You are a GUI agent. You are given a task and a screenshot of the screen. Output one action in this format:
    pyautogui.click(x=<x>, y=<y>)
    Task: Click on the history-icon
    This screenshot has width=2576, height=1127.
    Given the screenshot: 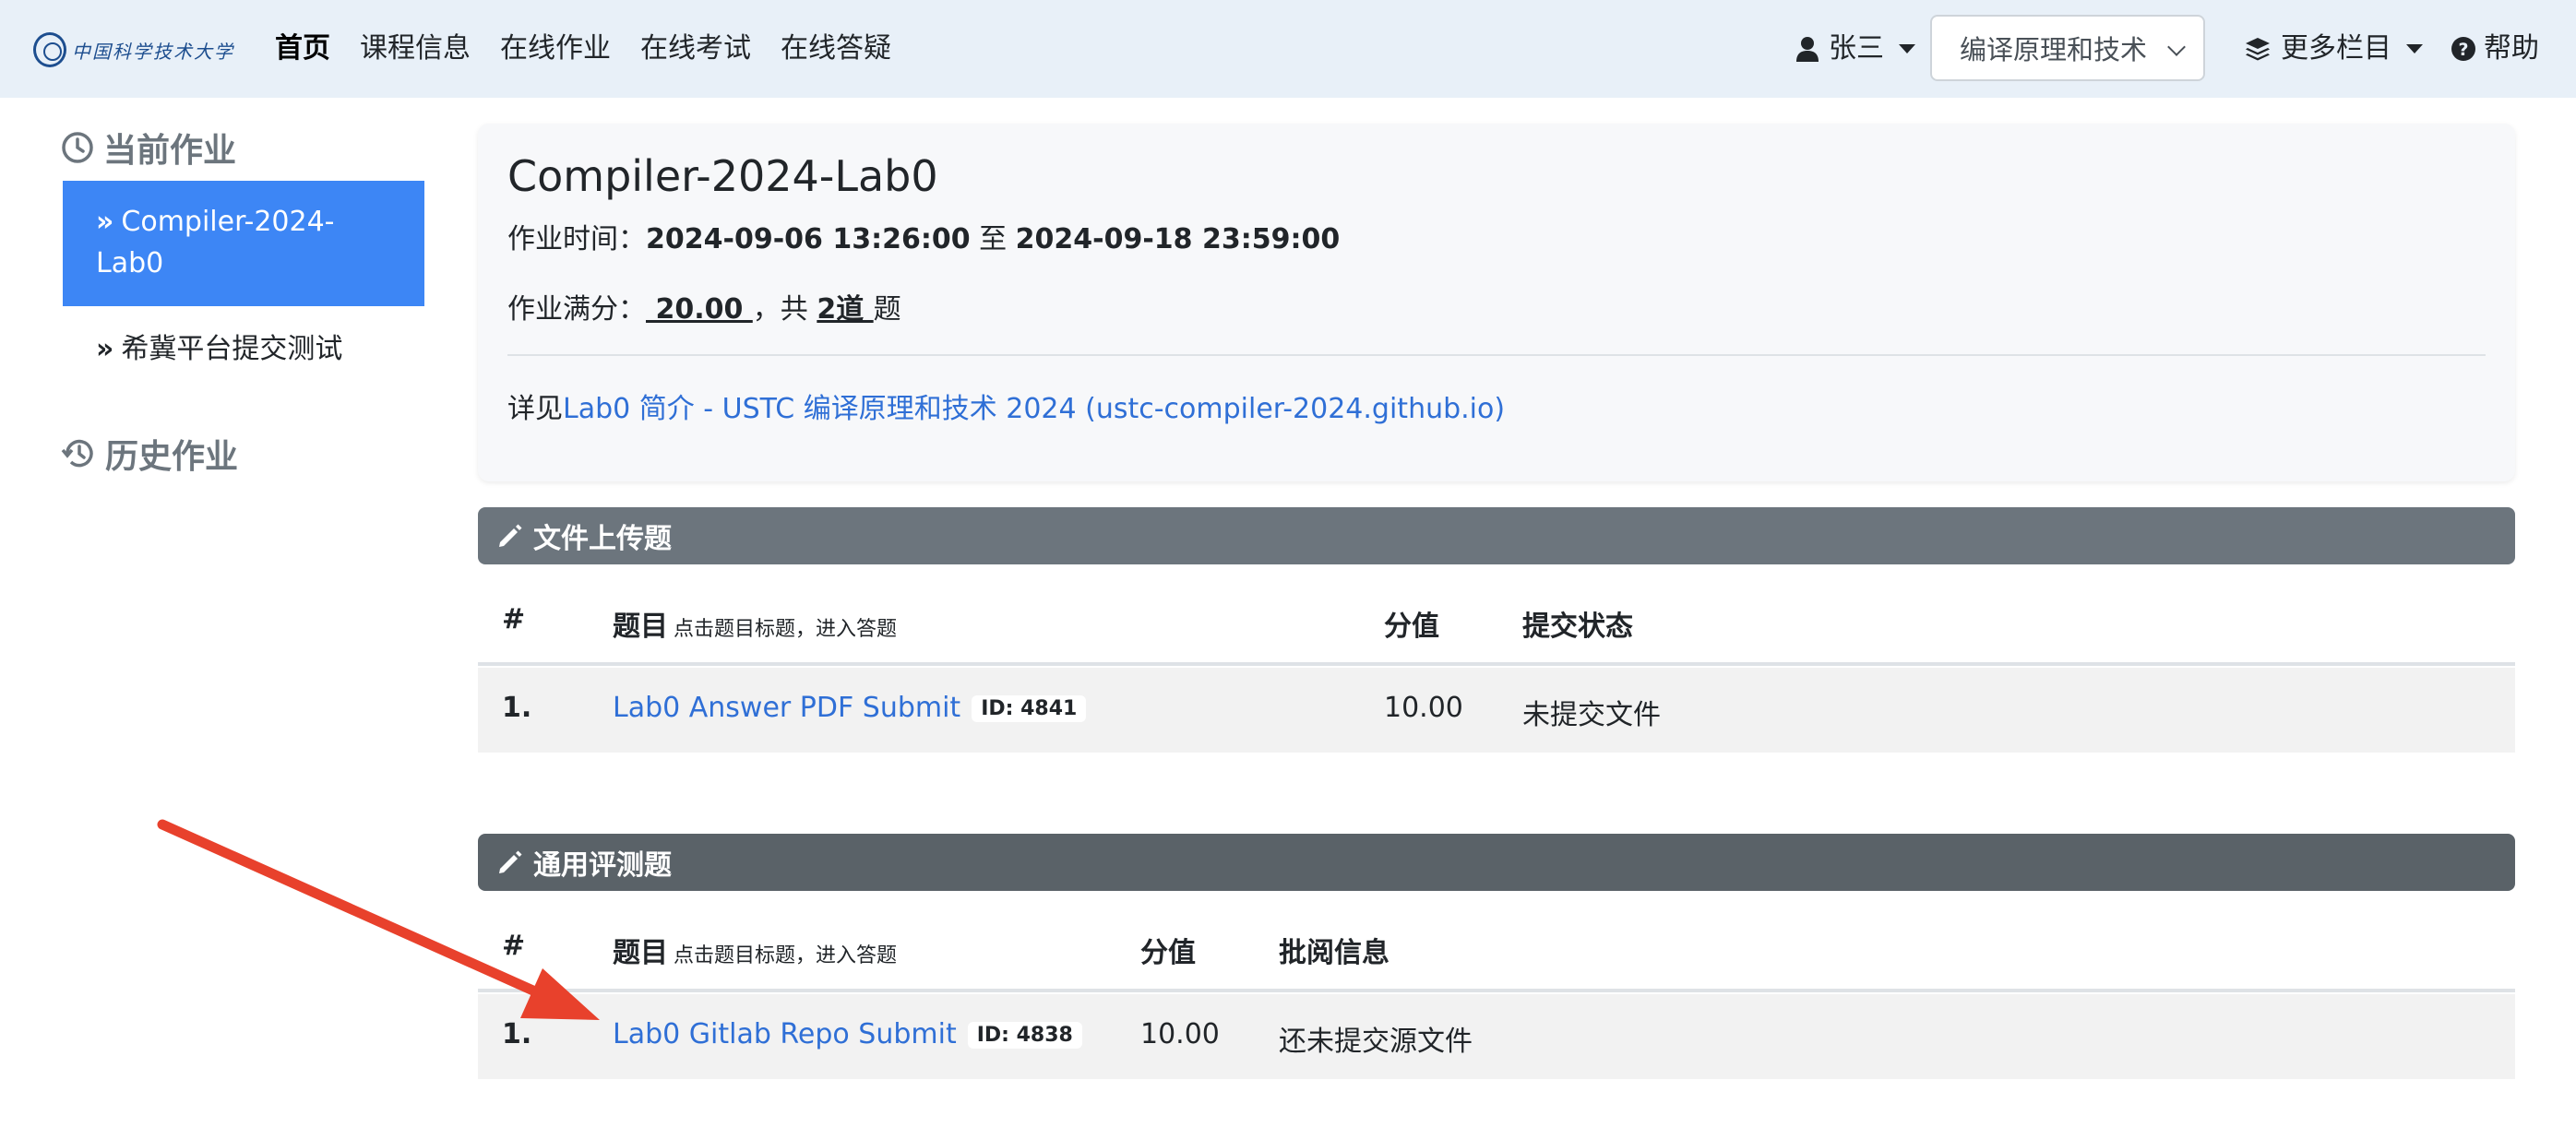 What is the action you would take?
    pyautogui.click(x=77, y=453)
    